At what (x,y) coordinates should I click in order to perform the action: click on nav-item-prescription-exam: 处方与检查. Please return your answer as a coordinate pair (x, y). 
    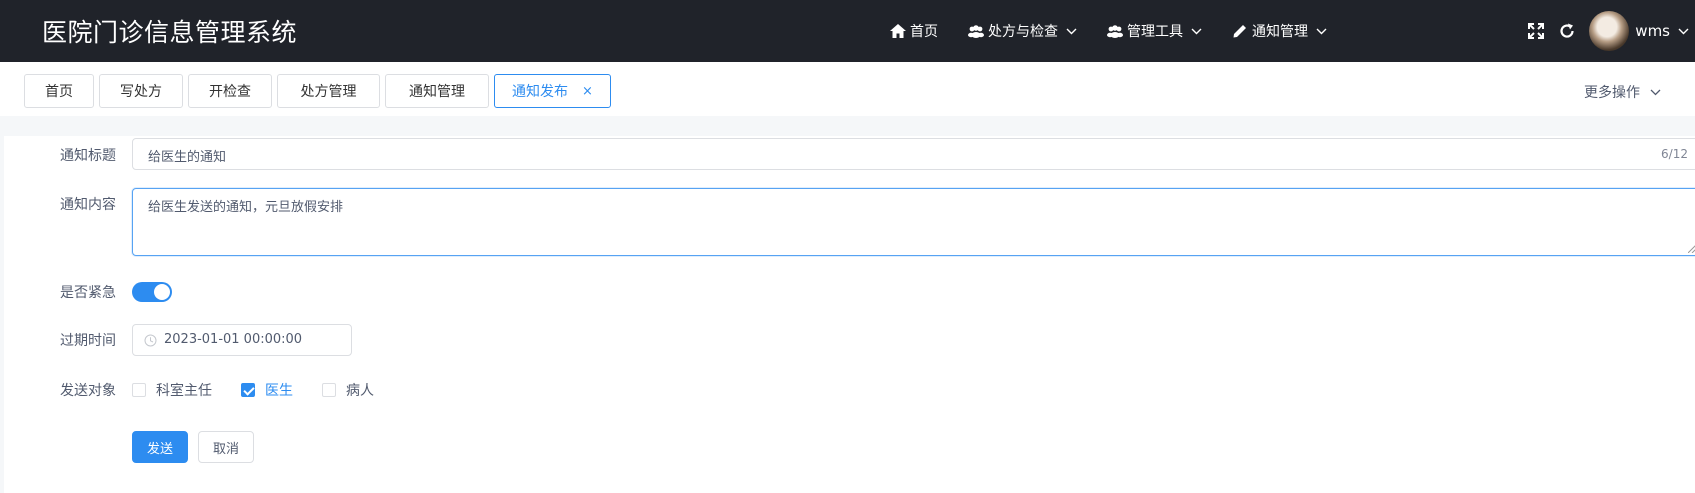
    Looking at the image, I should click on (1022, 31).